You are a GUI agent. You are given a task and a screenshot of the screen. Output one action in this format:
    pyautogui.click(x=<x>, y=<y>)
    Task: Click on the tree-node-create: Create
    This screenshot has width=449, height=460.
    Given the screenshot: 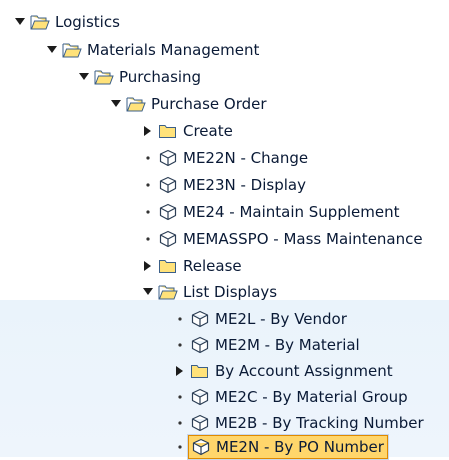 What is the action you would take?
    pyautogui.click(x=188, y=131)
    